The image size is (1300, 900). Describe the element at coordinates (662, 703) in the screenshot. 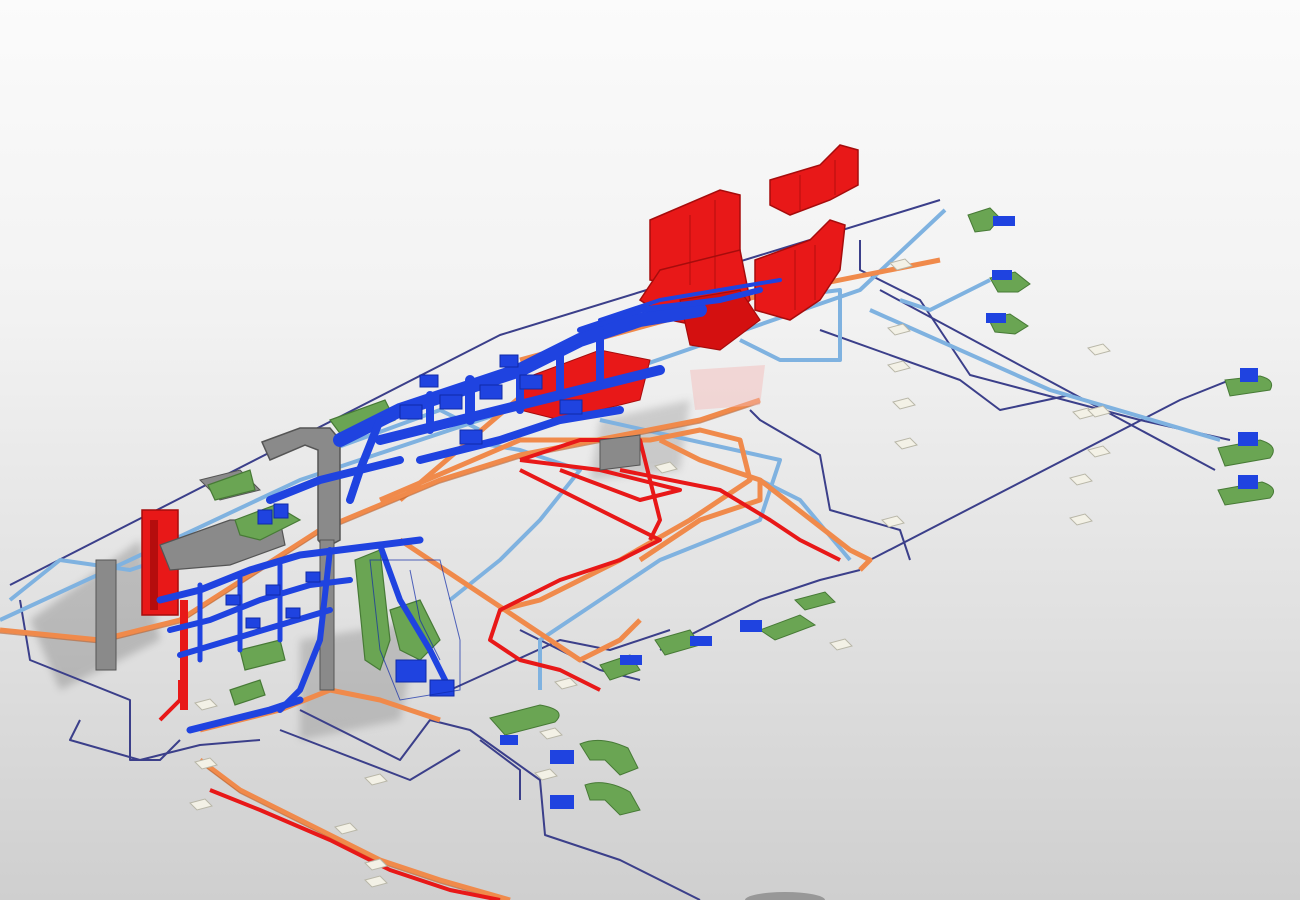

I see `terminal-units-lower` at that location.